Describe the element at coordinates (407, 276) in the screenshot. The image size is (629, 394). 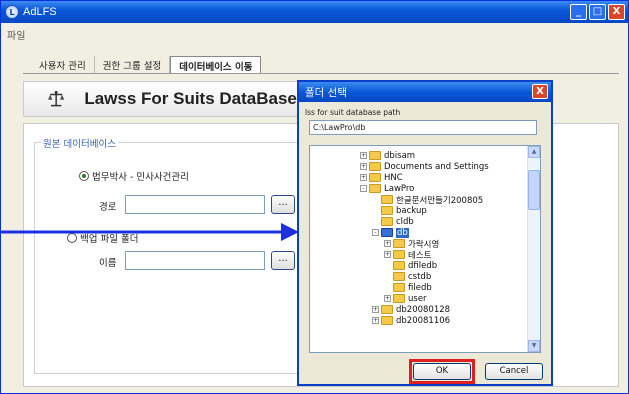
I see `tree-node: cstdb` at that location.